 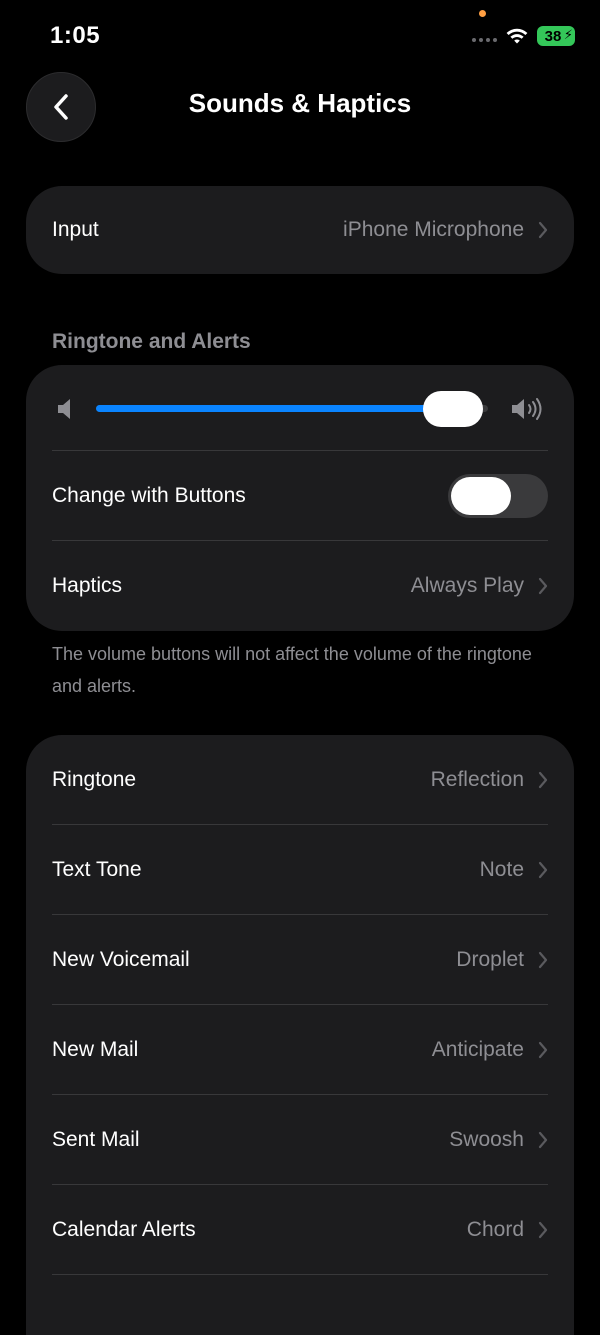 What do you see at coordinates (300, 870) in the screenshot?
I see `sound-row-text-tone: Text Tone Note` at bounding box center [300, 870].